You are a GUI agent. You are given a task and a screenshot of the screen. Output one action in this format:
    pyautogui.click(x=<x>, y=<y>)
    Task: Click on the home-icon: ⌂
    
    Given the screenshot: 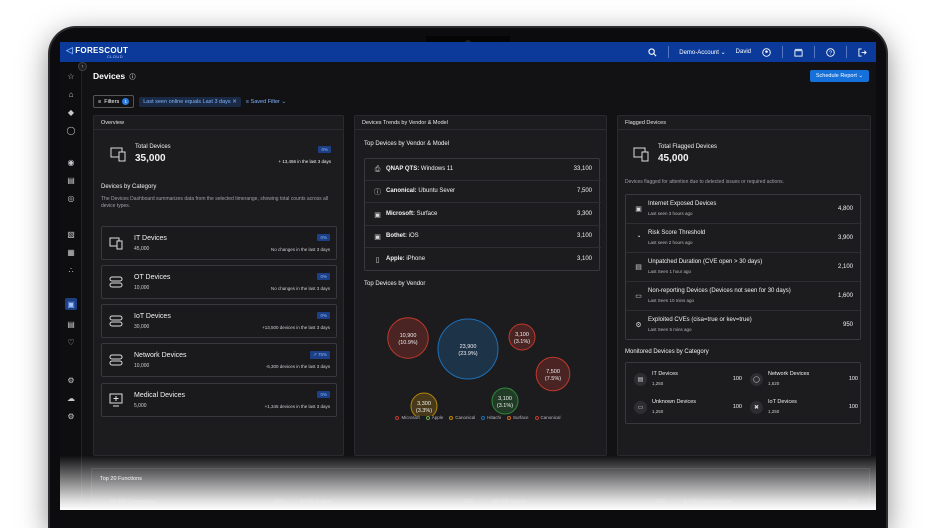 What is the action you would take?
    pyautogui.click(x=71, y=94)
    